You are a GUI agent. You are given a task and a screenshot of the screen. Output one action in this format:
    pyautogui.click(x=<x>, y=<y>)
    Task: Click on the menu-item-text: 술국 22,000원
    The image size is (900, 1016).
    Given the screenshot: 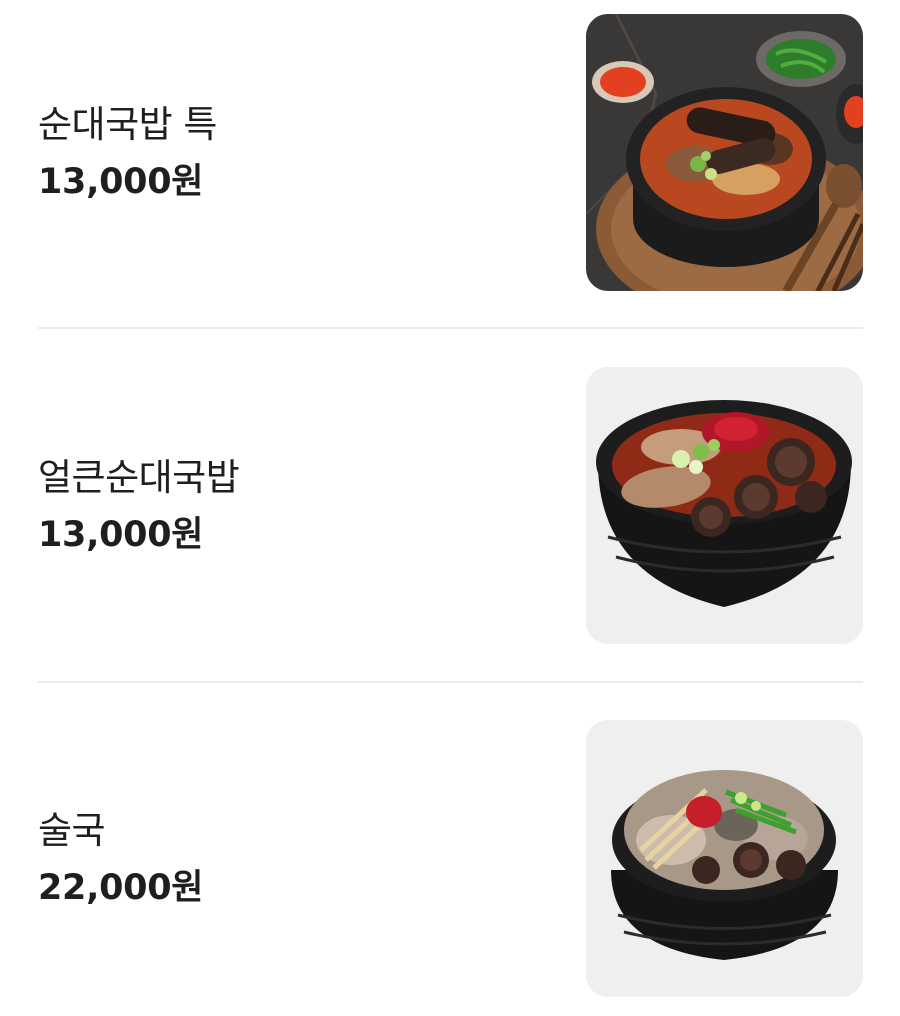 What is the action you would take?
    pyautogui.click(x=288, y=859)
    